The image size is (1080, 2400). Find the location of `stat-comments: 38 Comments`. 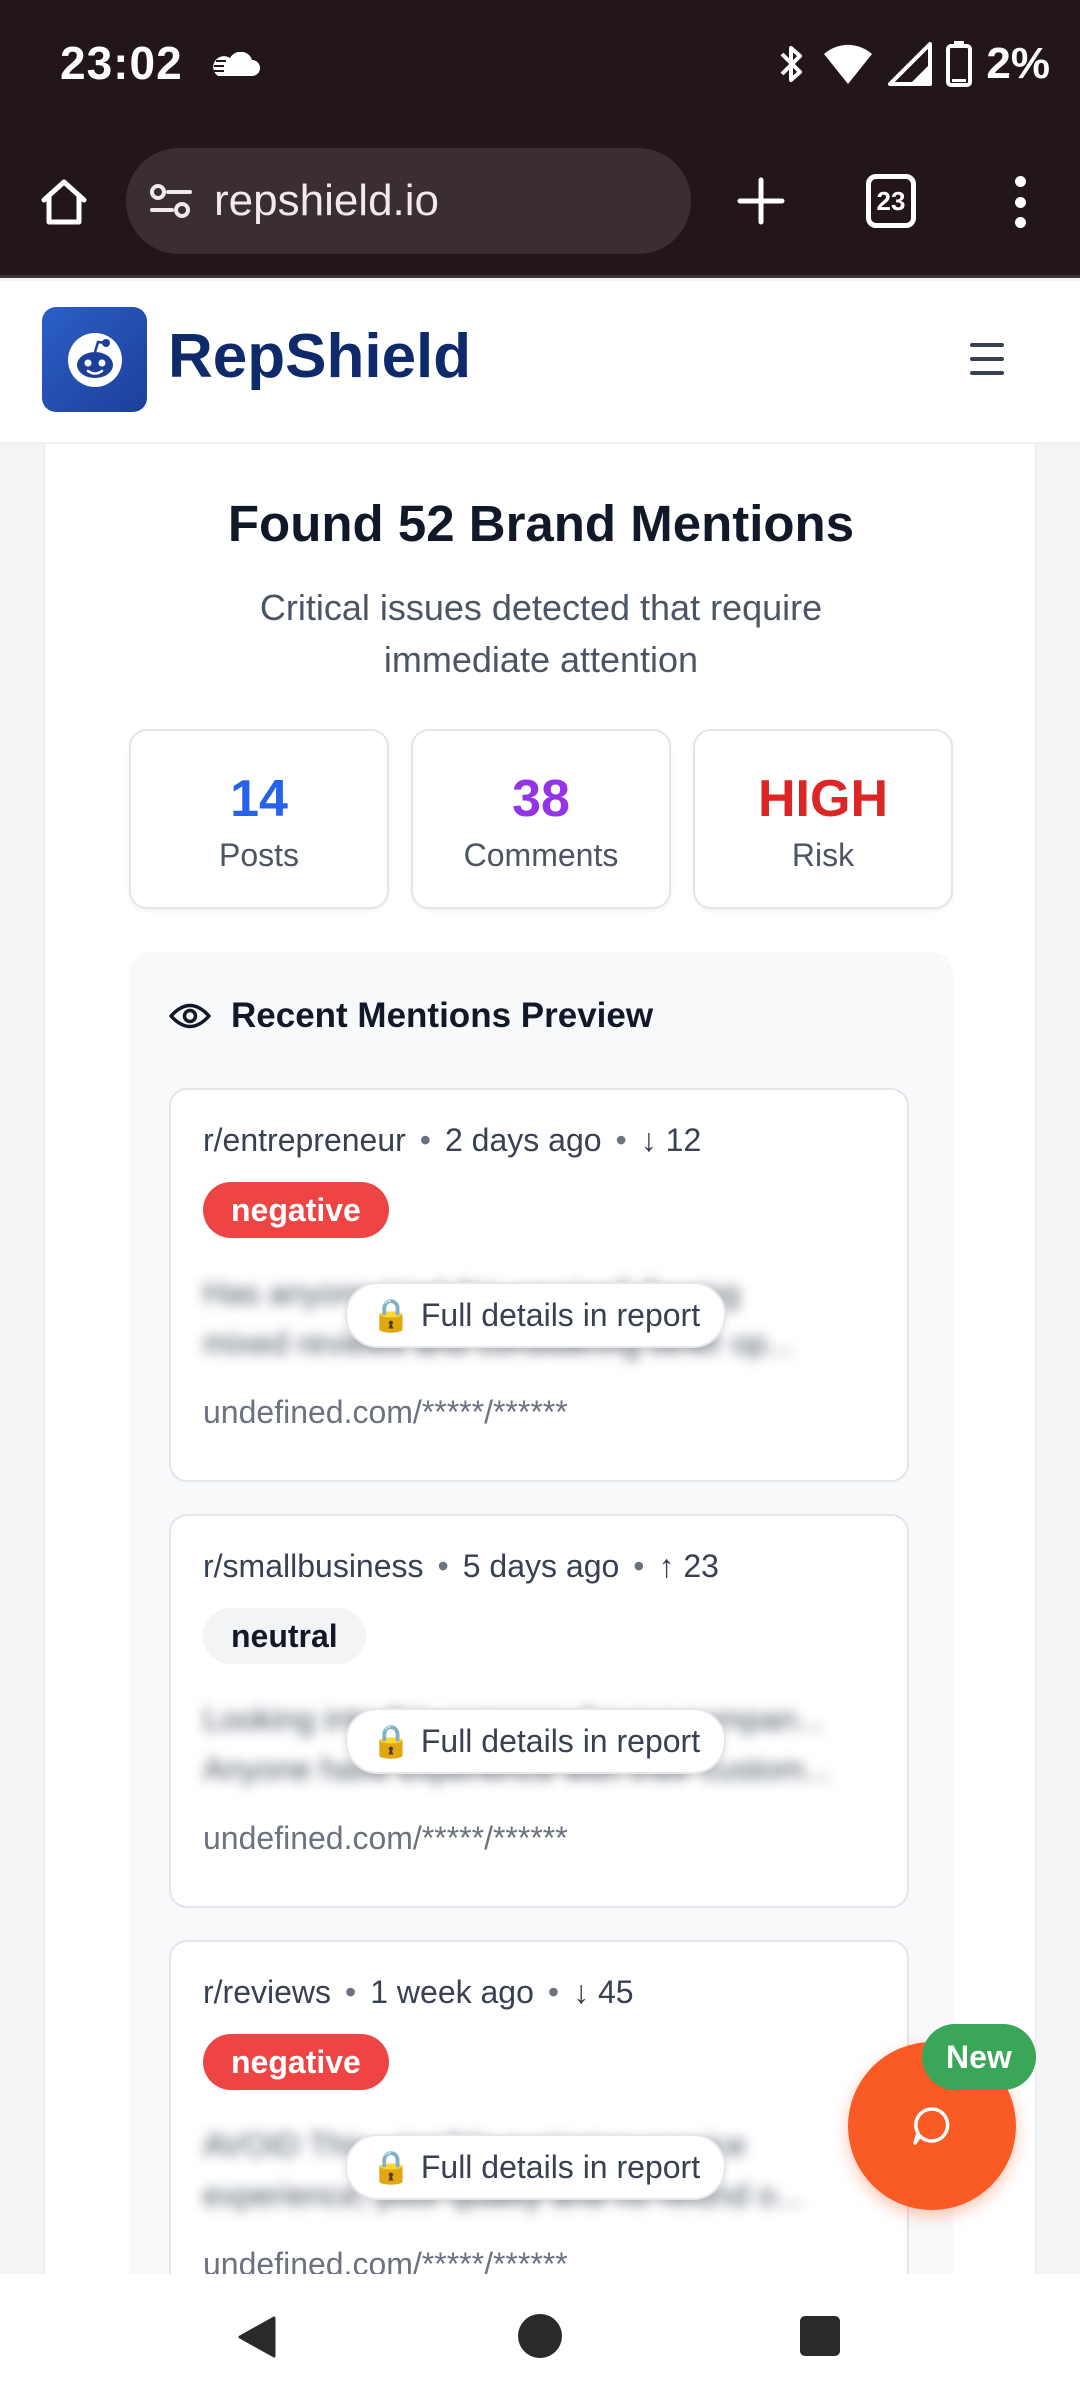

stat-comments: 38 Comments is located at coordinates (541, 819).